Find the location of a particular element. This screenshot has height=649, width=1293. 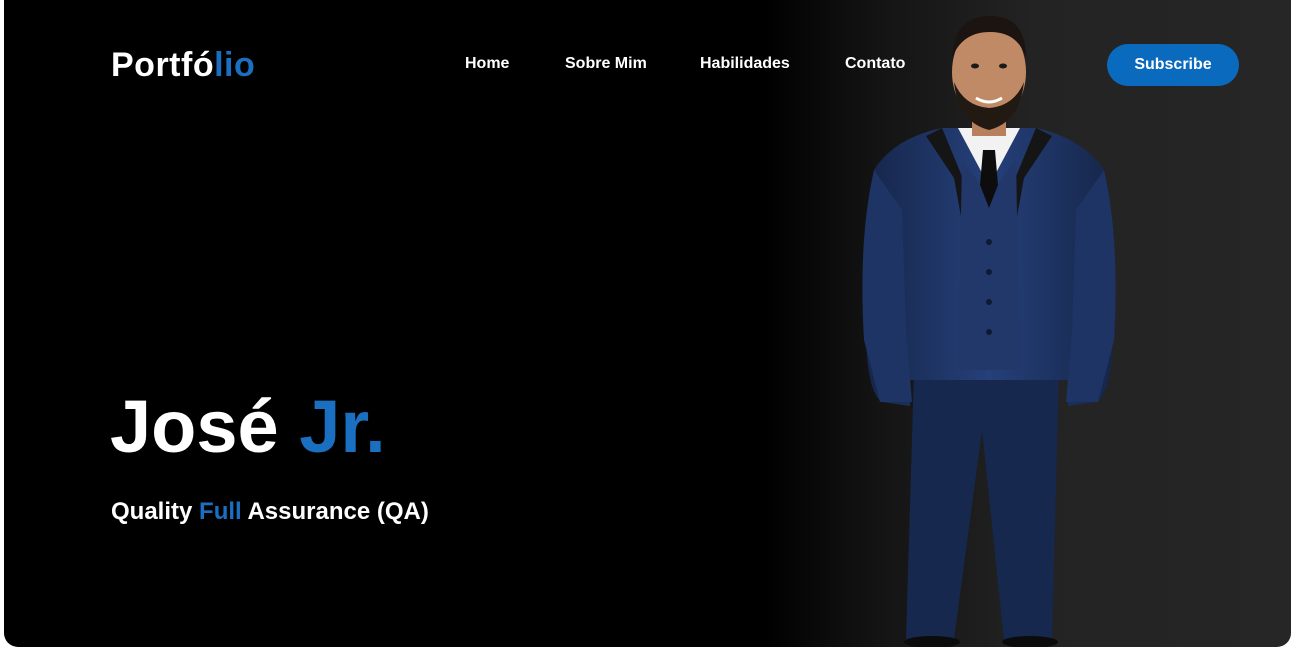

hero-role: Quality Full Assurance (QA) is located at coordinates (270, 512).